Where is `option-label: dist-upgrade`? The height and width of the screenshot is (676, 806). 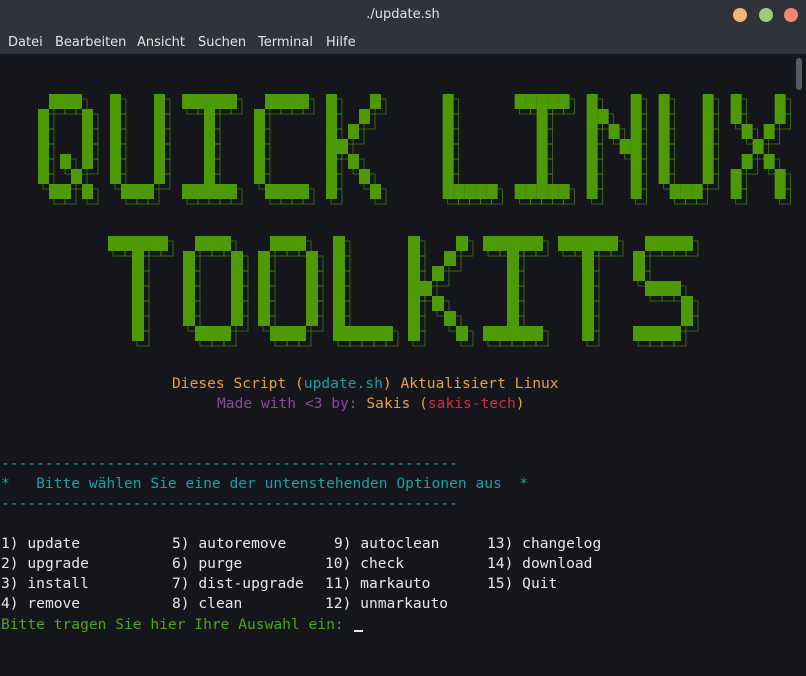
option-label: dist-upgrade is located at coordinates (251, 583).